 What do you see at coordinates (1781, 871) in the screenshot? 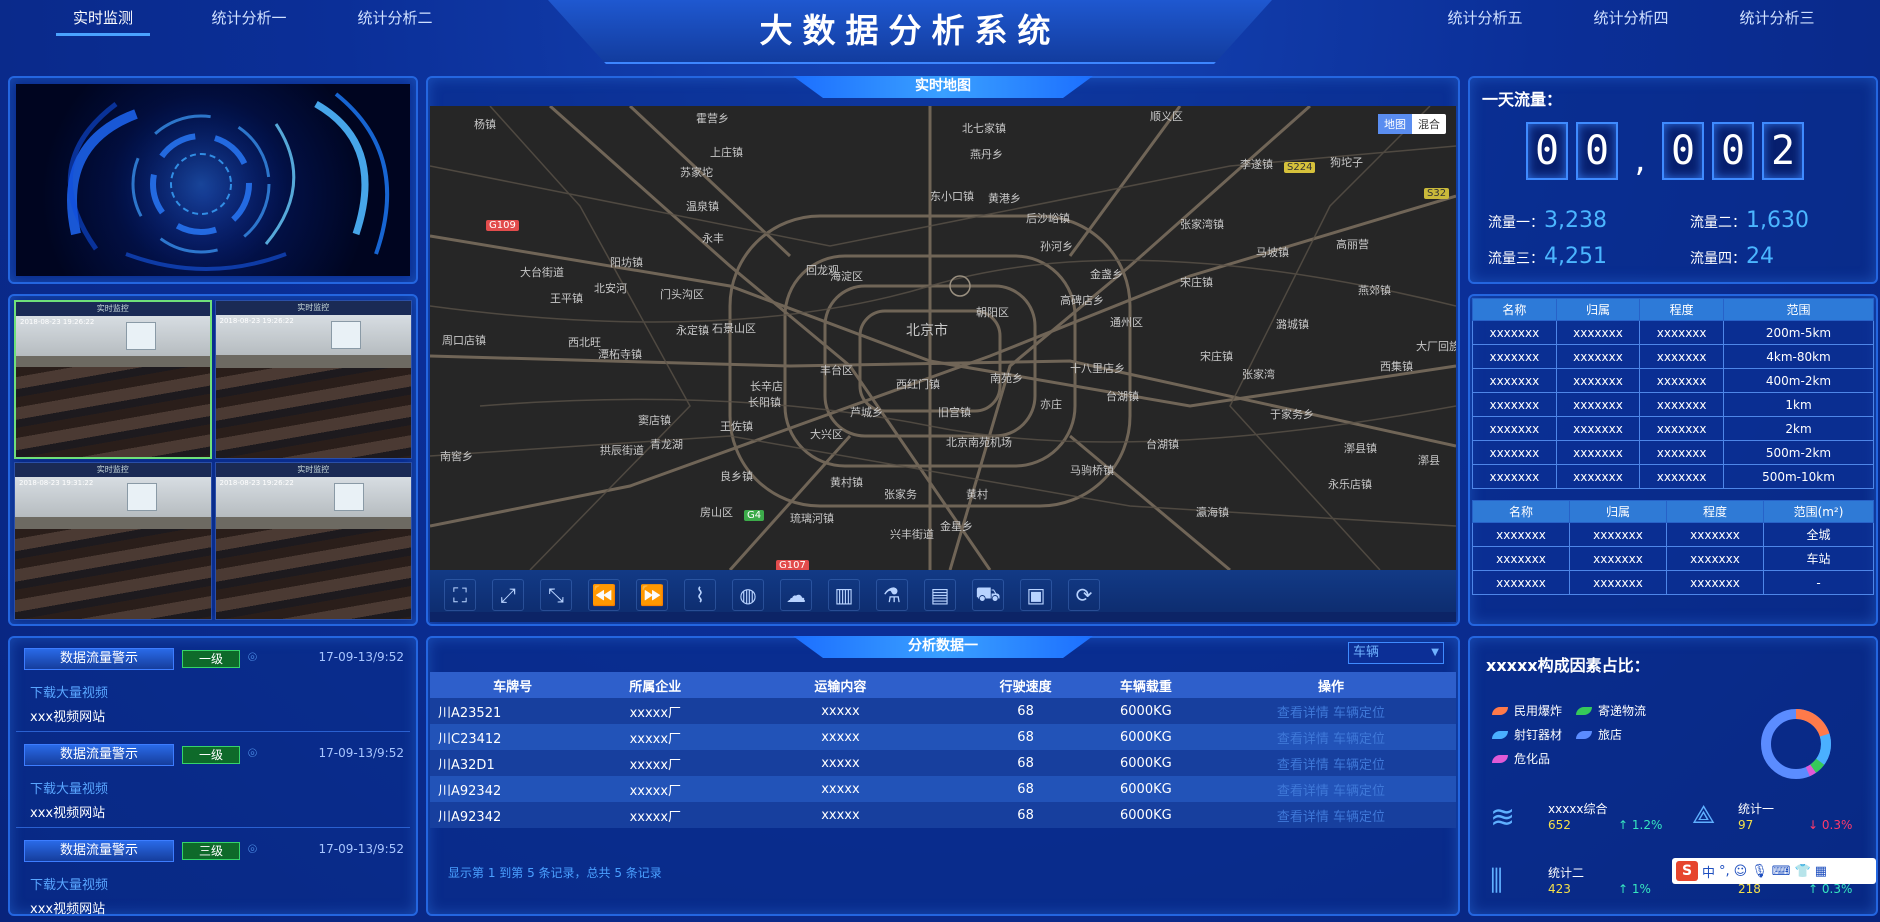
I see `keyboard-icon: ⌨` at bounding box center [1781, 871].